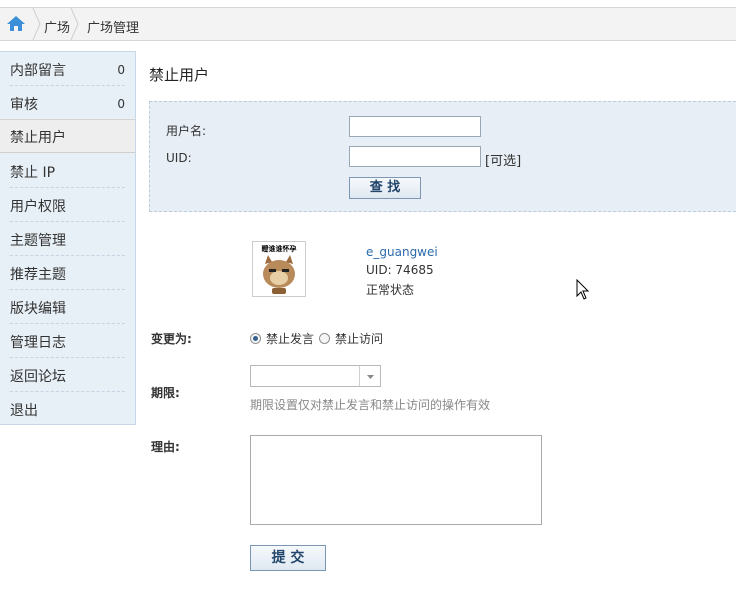  Describe the element at coordinates (583, 291) in the screenshot. I see `mouse-cursor-icon` at that location.